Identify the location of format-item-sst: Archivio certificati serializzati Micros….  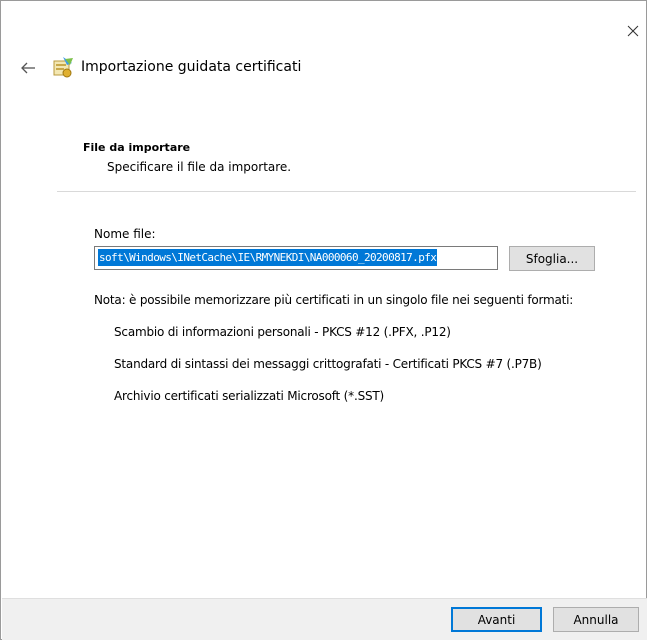
(249, 396).